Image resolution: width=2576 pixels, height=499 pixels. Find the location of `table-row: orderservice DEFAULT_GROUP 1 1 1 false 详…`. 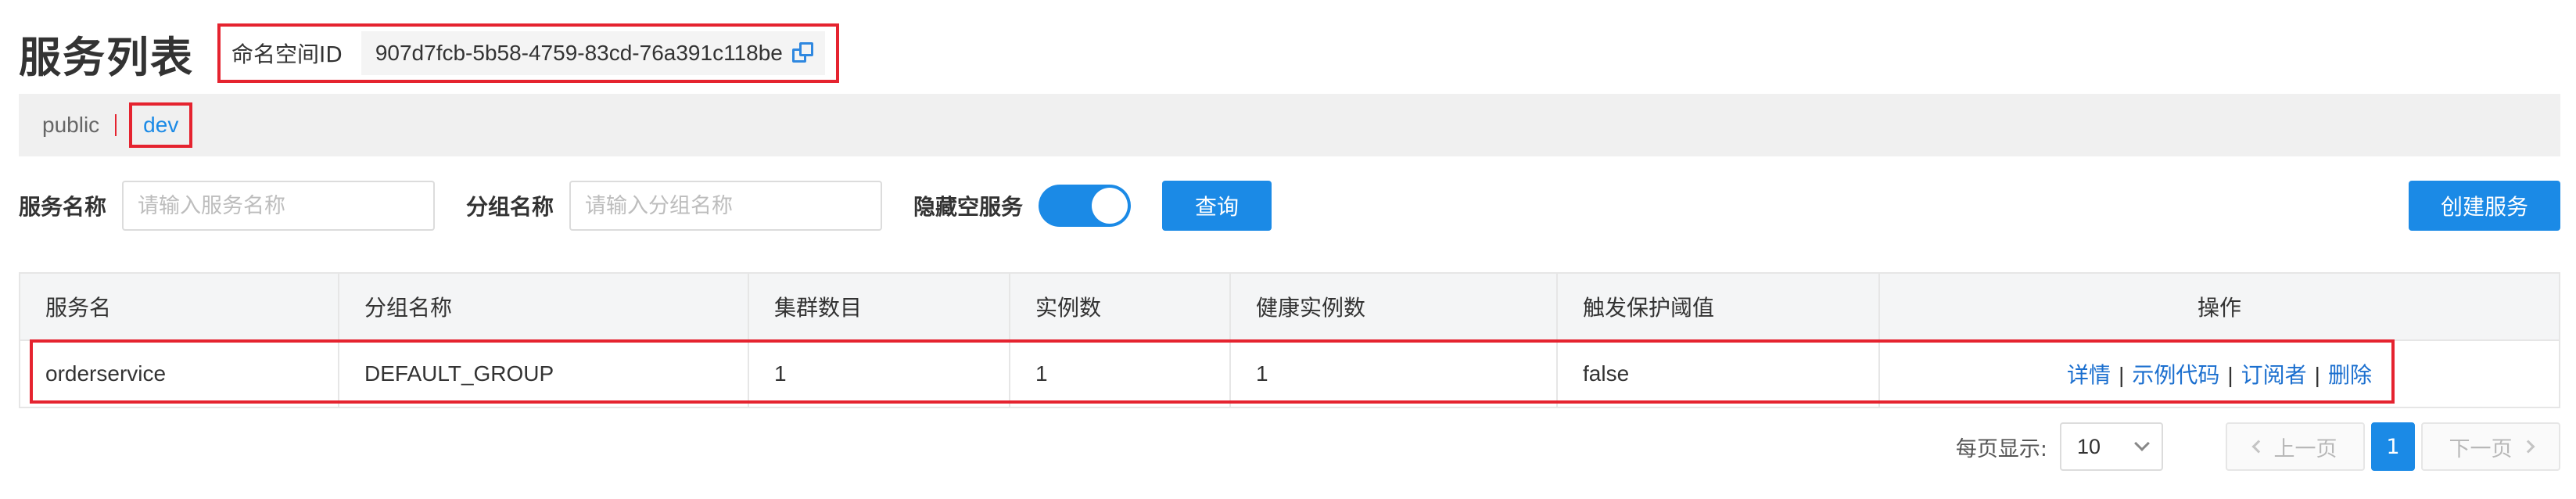

table-row: orderservice DEFAULT_GROUP 1 1 1 false 详… is located at coordinates (1290, 373).